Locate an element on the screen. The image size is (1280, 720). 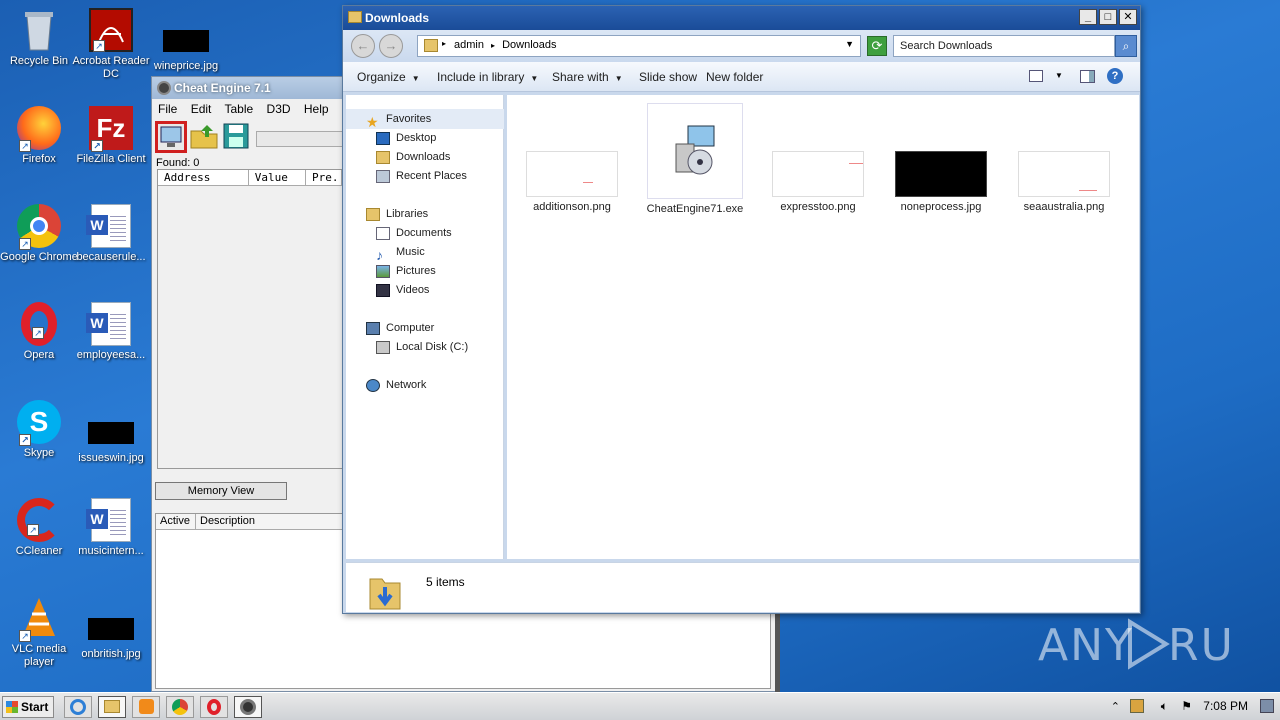
include-in-library-menu: Include in library ▼ is located at coordinates (487, 77).